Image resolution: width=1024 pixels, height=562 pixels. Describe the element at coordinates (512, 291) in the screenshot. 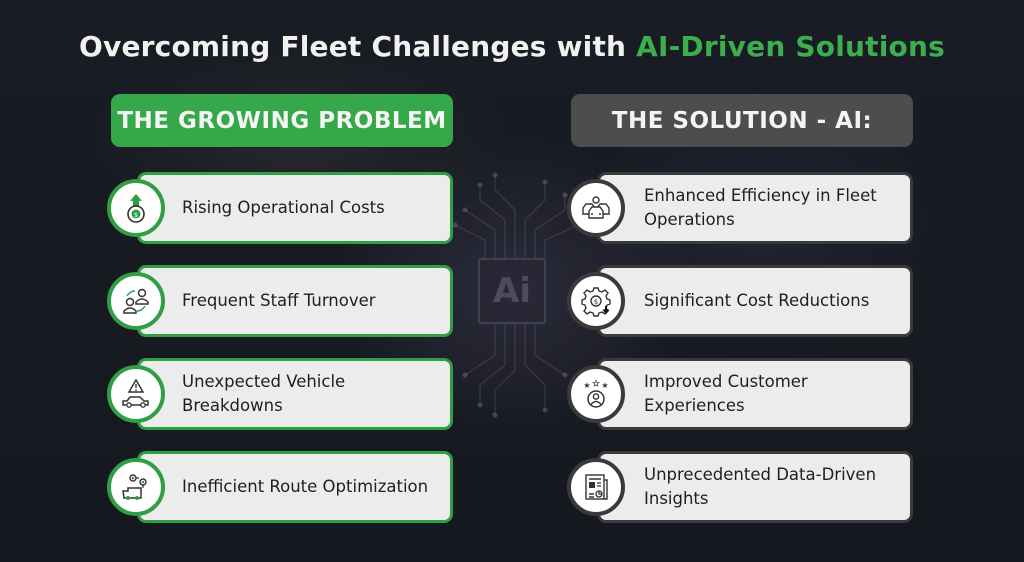

I see `ai-chip-decoration: Ai` at that location.